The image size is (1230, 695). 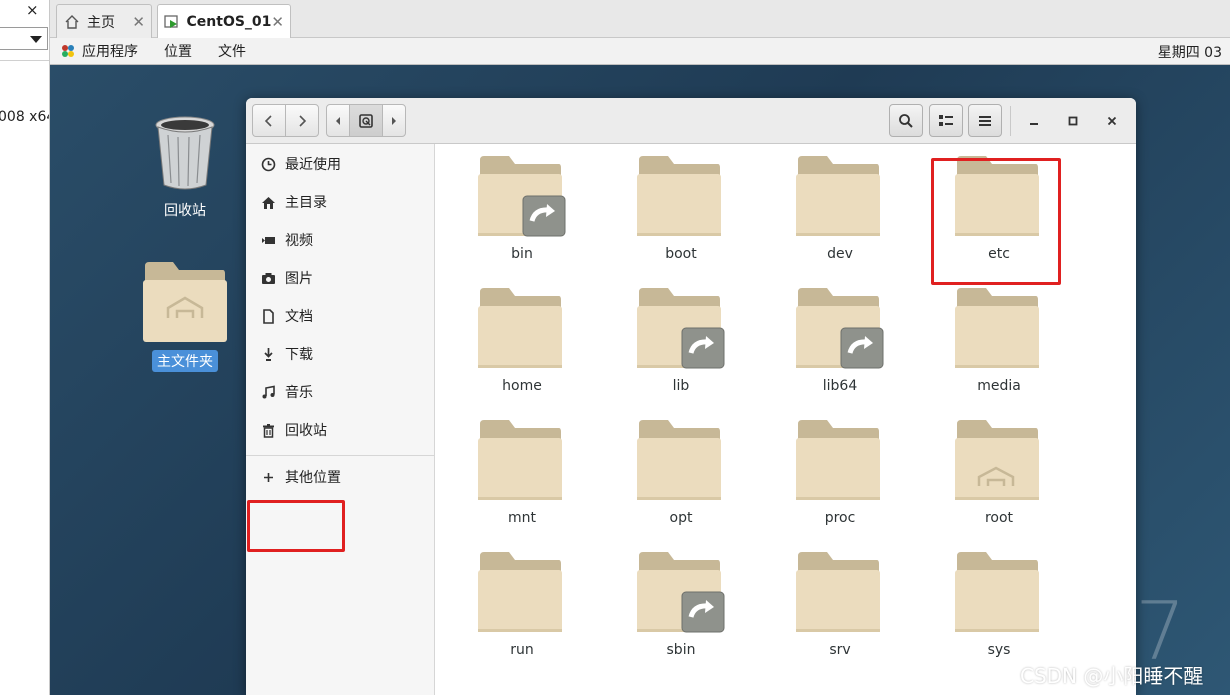 What do you see at coordinates (268, 240) in the screenshot?
I see `video-icon` at bounding box center [268, 240].